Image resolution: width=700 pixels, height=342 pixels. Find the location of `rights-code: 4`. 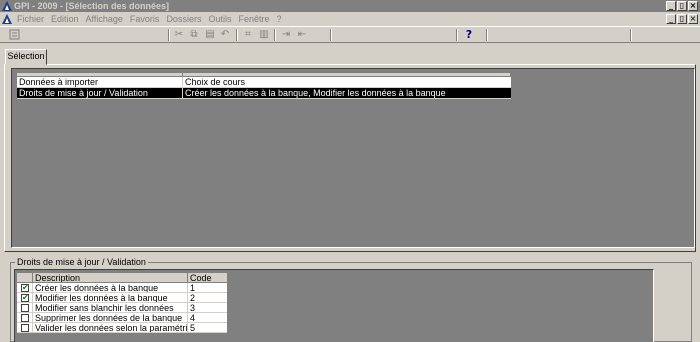

rights-code: 4 is located at coordinates (193, 318).